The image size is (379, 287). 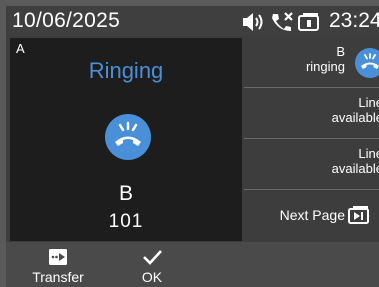 I want to click on next-page-key: Next Page, so click(x=311, y=215).